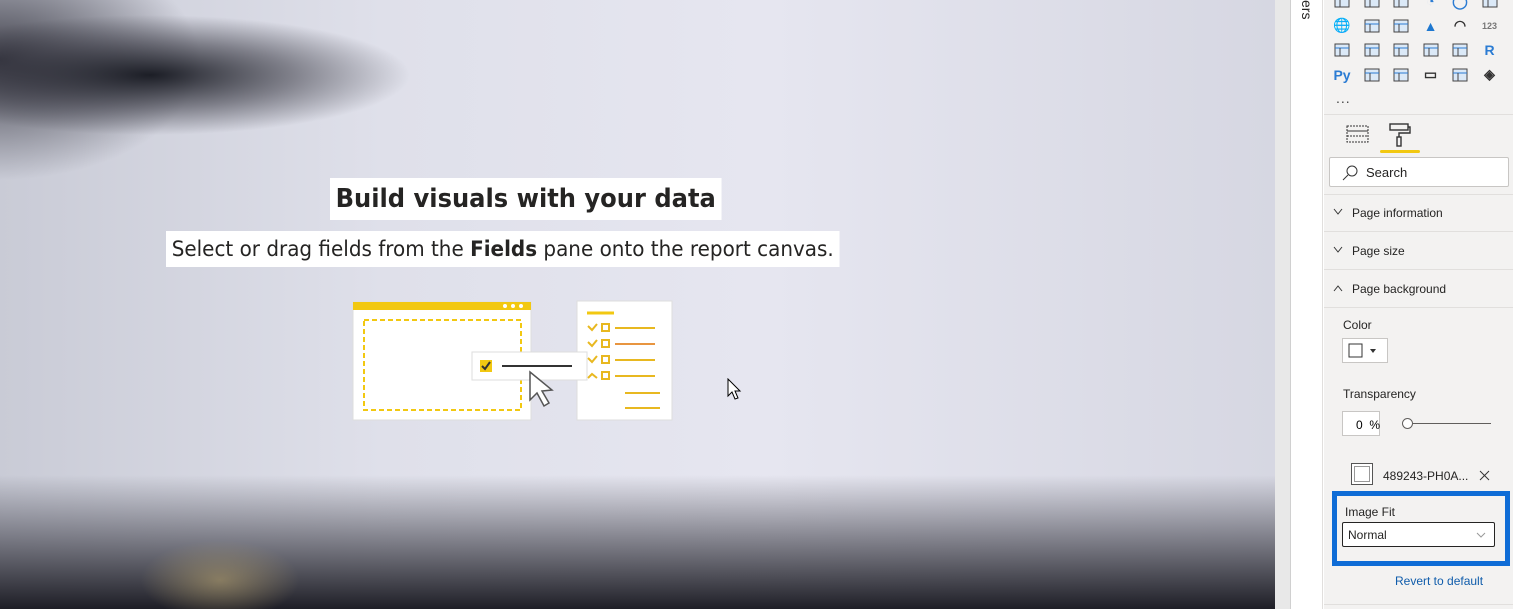  What do you see at coordinates (1490, 26) in the screenshot?
I see `card-icon: 123` at bounding box center [1490, 26].